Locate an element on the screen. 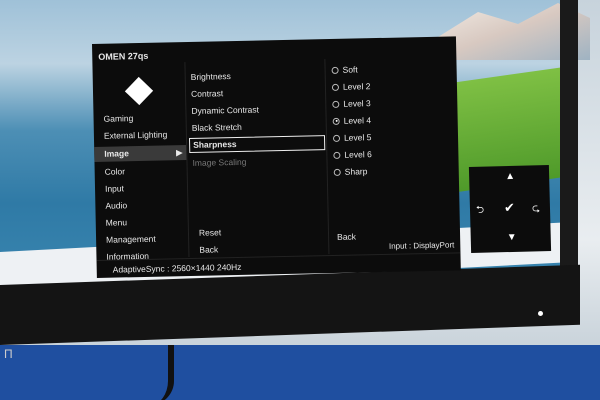  osd-title: OMEN 27qs is located at coordinates (123, 56).